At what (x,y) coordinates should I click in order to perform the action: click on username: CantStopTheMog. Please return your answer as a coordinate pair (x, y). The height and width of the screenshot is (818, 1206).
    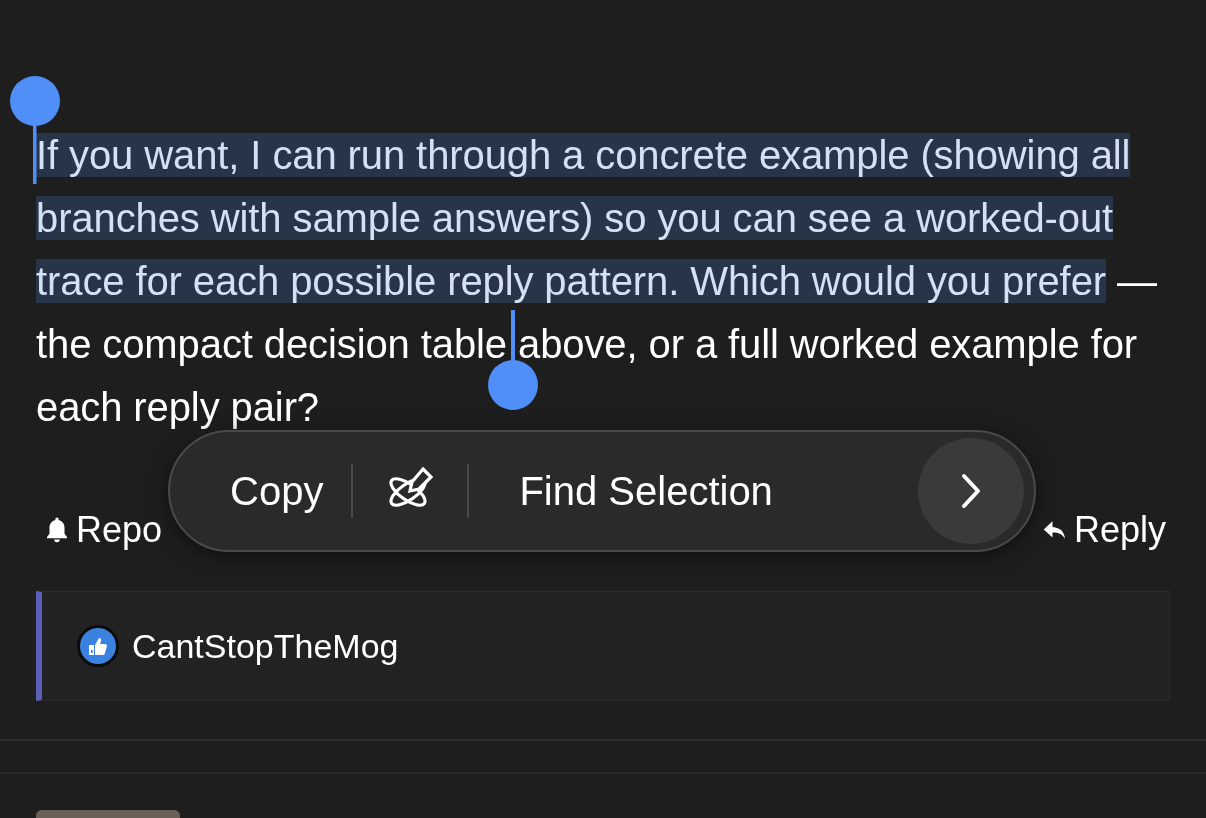
    Looking at the image, I should click on (265, 646).